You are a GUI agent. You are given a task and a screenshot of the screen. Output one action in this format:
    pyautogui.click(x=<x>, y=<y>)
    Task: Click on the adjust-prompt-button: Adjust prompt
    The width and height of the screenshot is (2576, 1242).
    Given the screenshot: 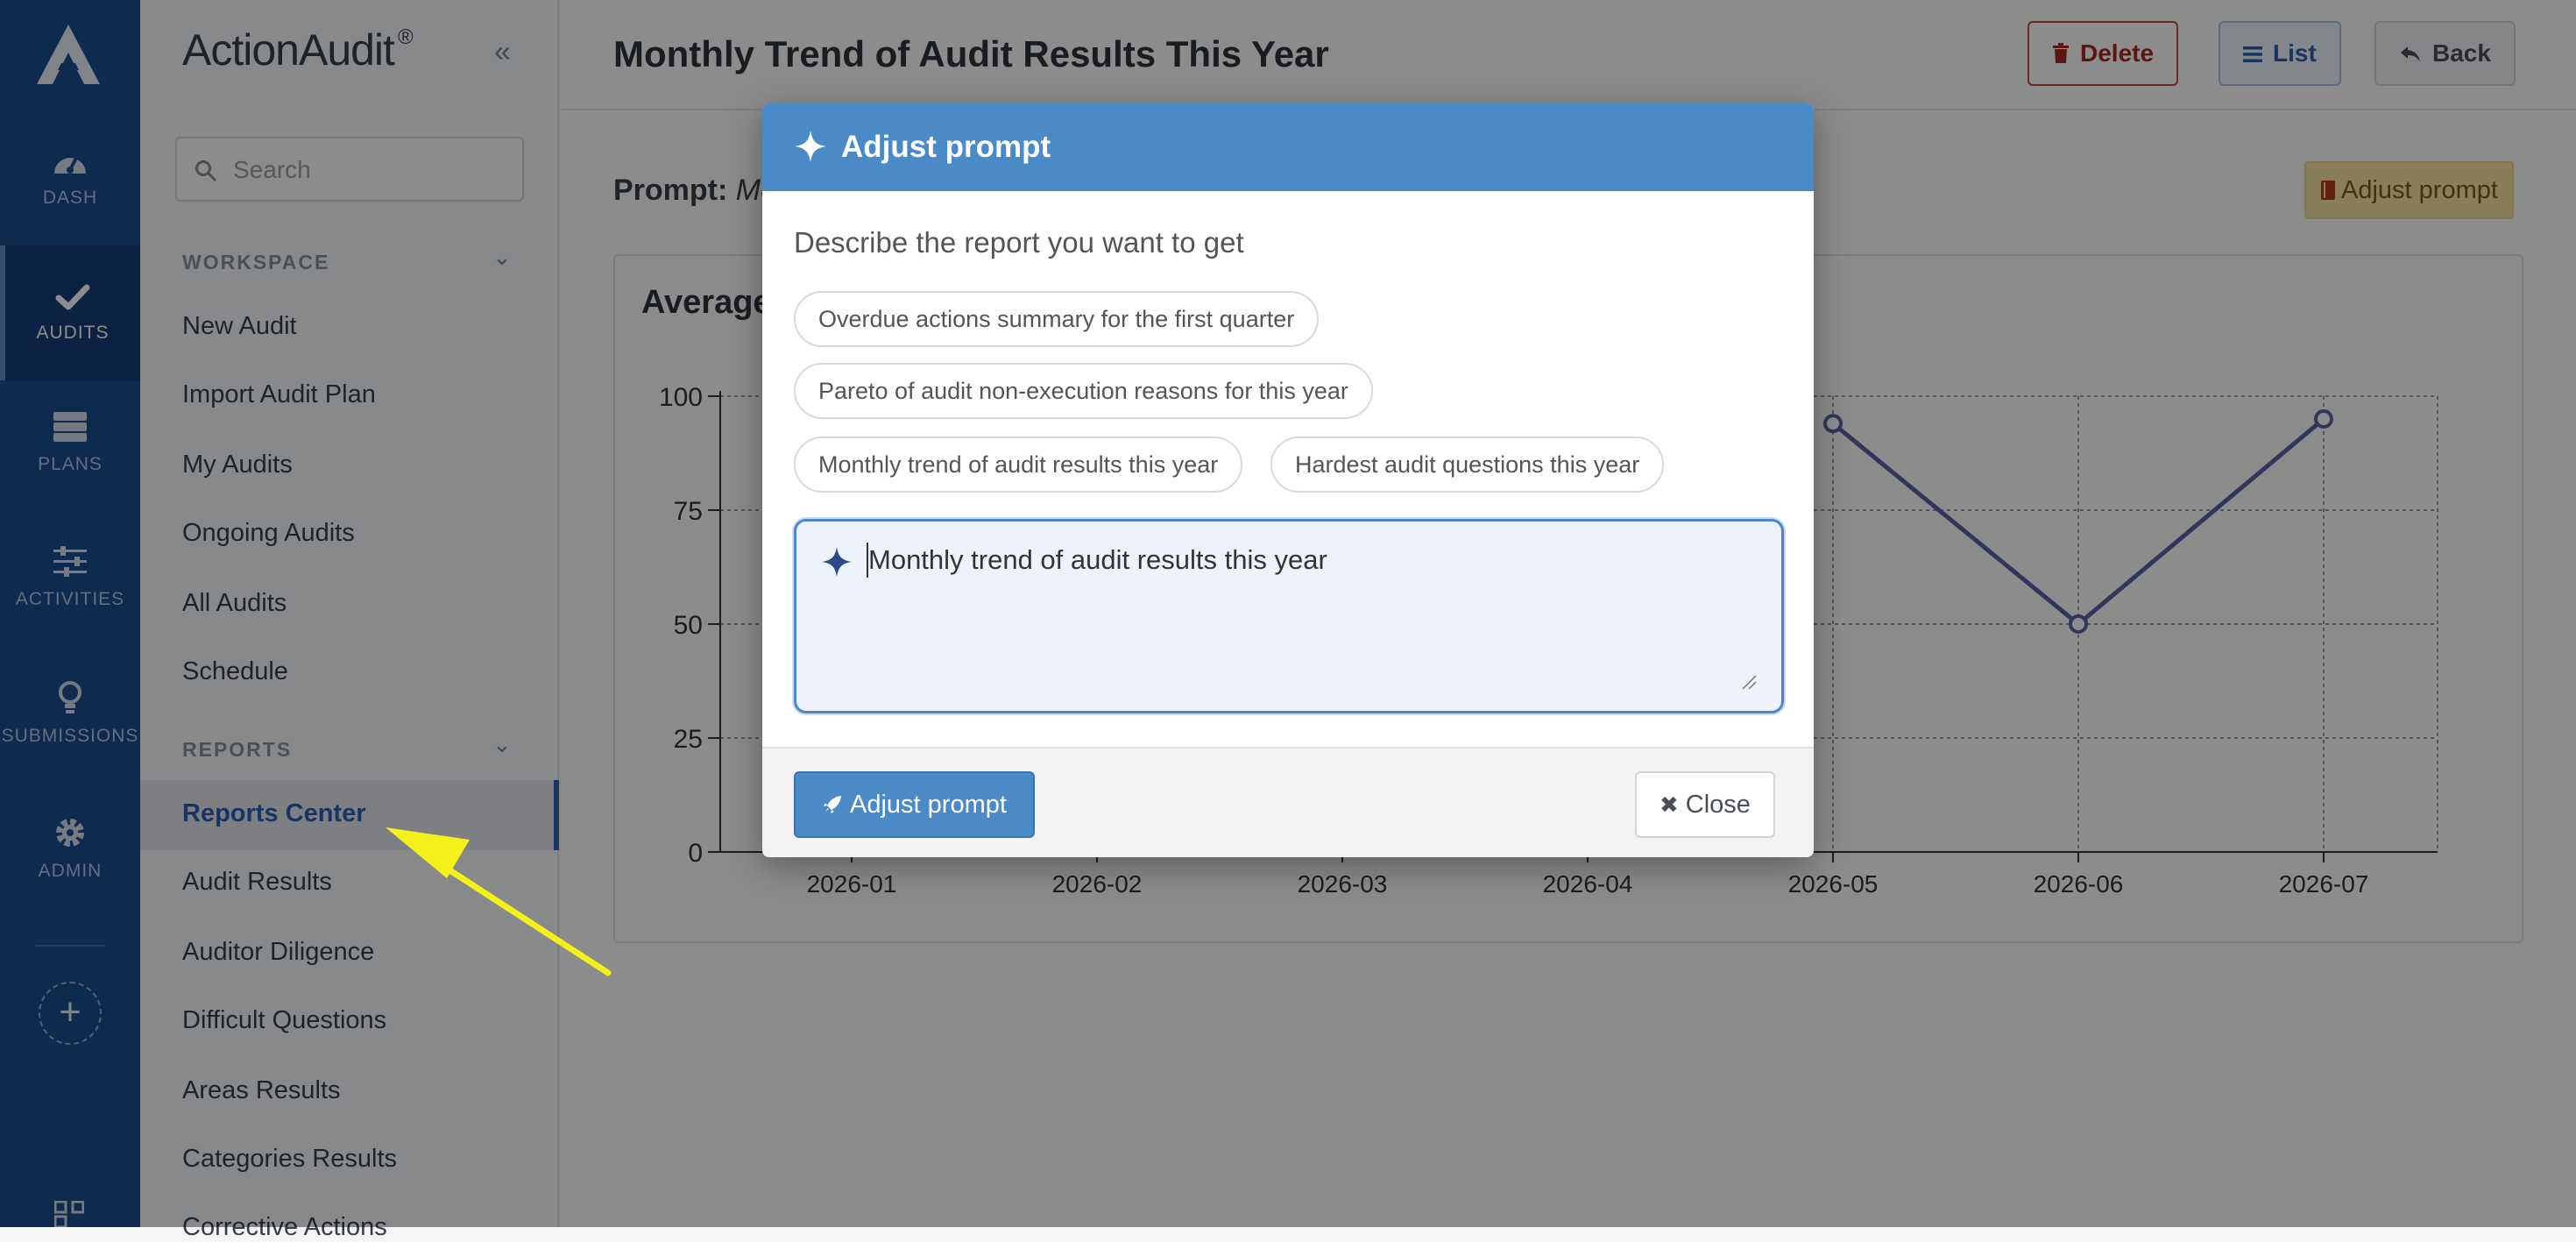 What is the action you would take?
    pyautogui.click(x=914, y=804)
    